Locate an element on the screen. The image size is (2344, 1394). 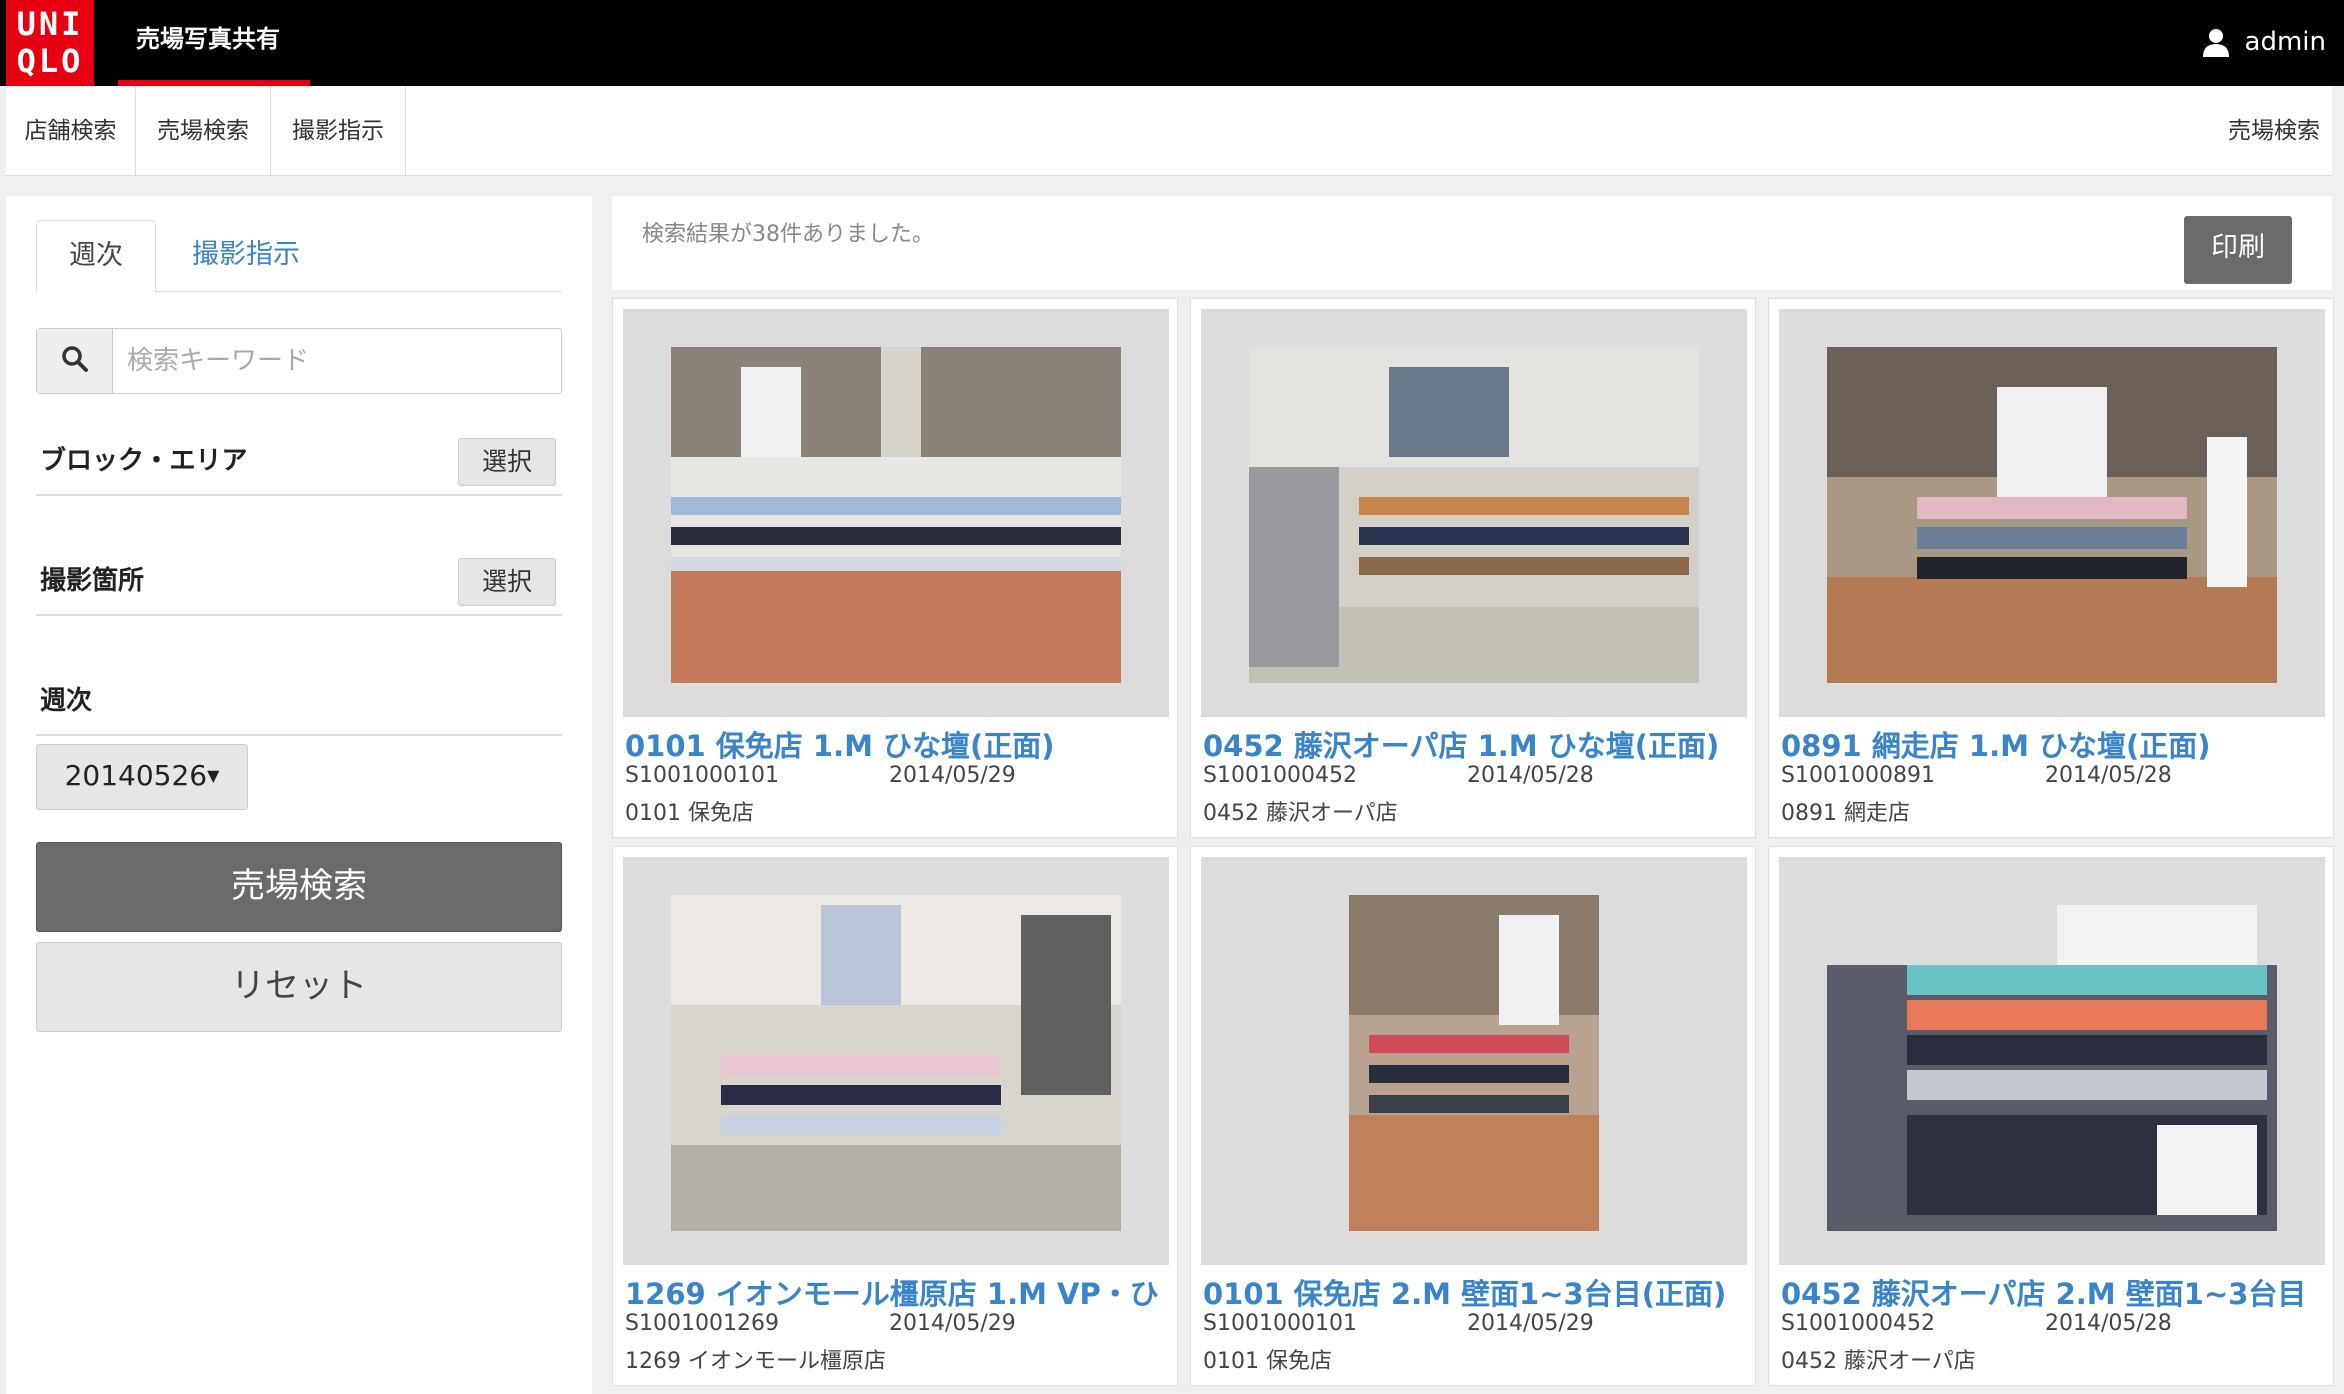
search-box is located at coordinates (299, 361).